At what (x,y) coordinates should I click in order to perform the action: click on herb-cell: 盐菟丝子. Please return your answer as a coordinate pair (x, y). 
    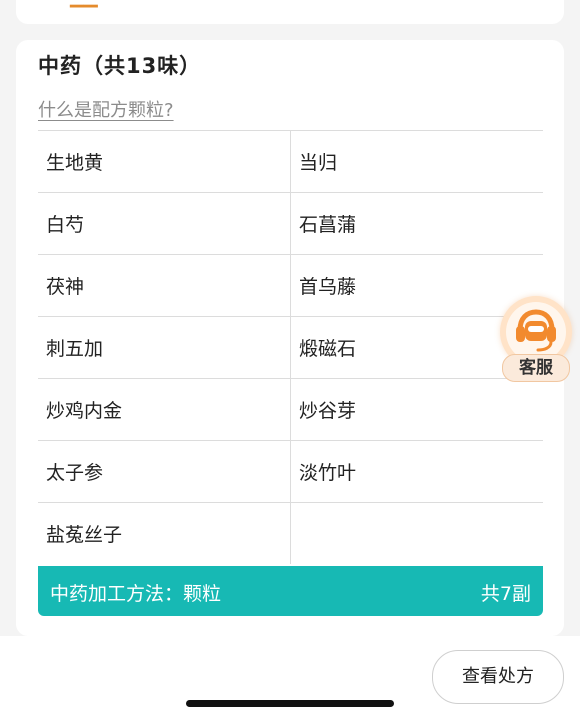
    Looking at the image, I should click on (164, 533).